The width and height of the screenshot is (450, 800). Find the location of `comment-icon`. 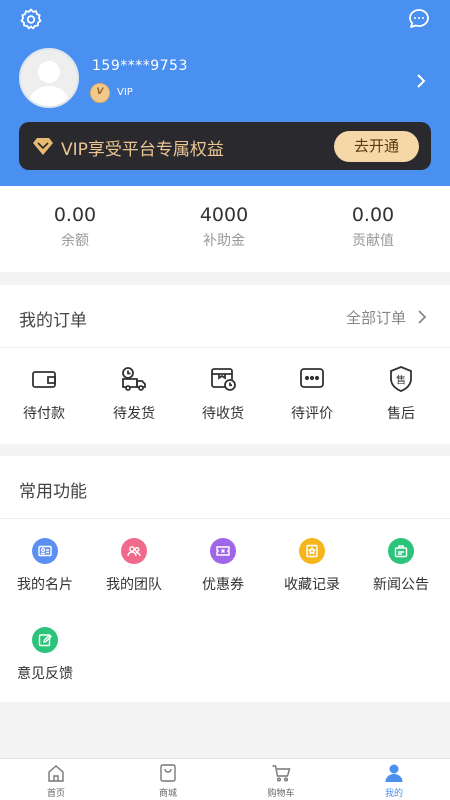

comment-icon is located at coordinates (312, 378).